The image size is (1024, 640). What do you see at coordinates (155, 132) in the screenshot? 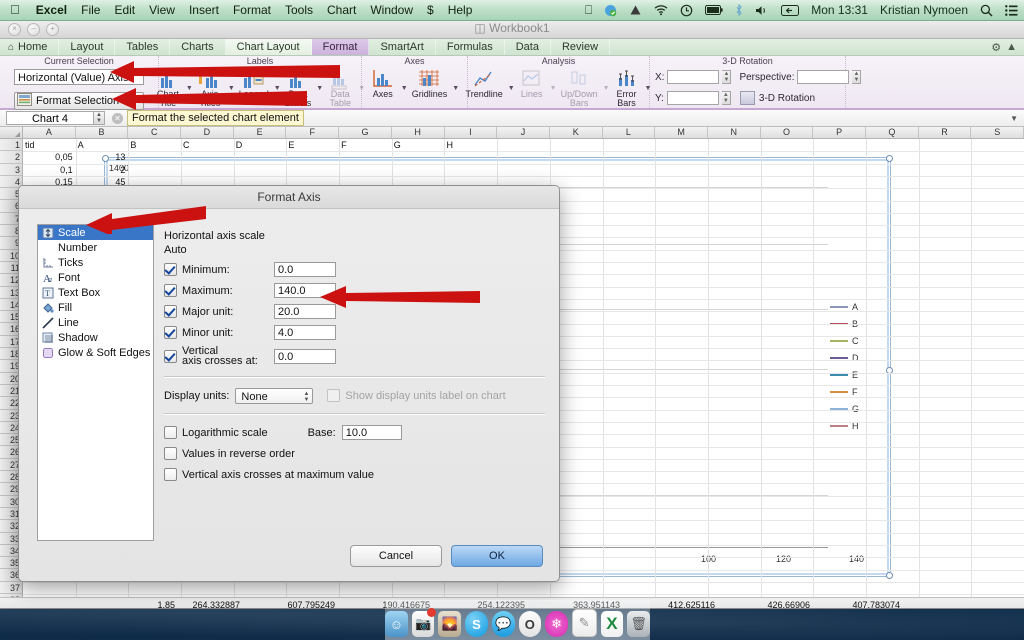
I see `column-header-c: C` at bounding box center [155, 132].